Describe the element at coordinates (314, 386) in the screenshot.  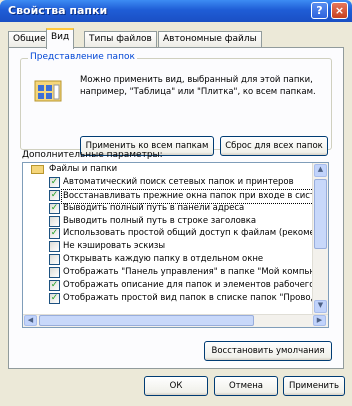
I see `apply-button: Применить` at that location.